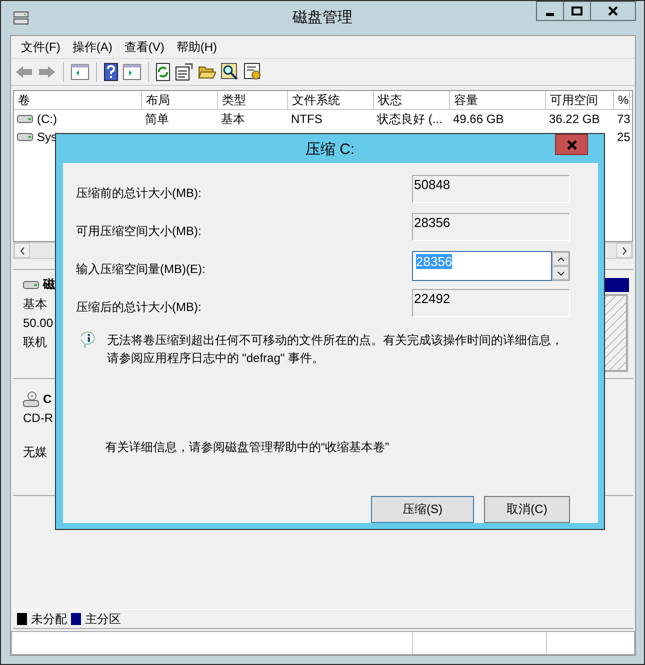 This screenshot has height=665, width=645. Describe the element at coordinates (491, 227) in the screenshot. I see `readonly-field: 28356` at that location.